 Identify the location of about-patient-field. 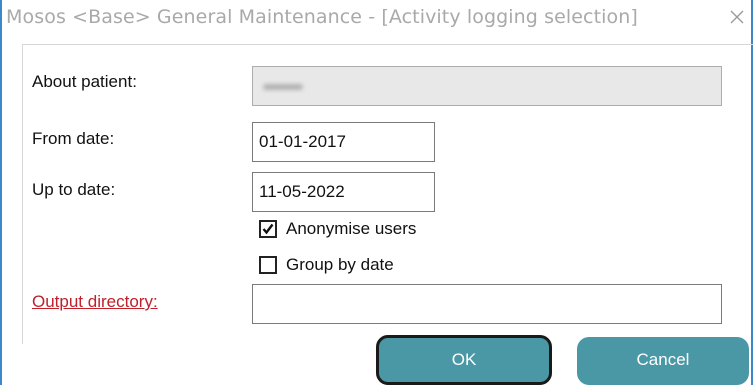
(487, 86).